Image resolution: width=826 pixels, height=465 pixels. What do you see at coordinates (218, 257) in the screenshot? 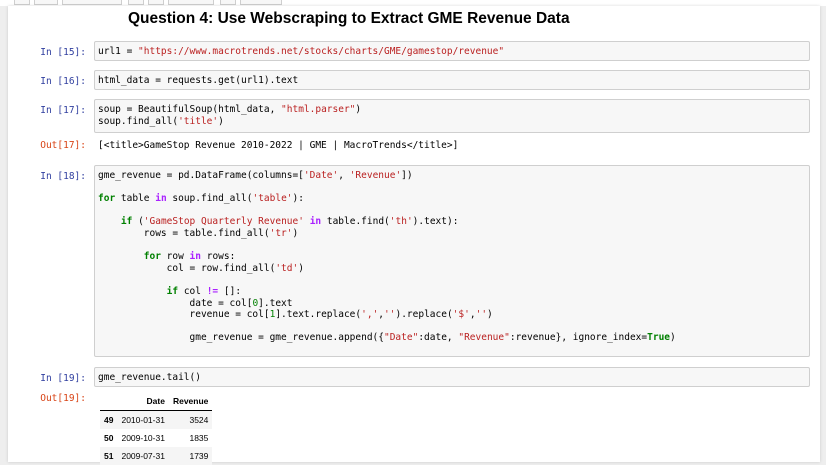
I see `code-token: rows:` at bounding box center [218, 257].